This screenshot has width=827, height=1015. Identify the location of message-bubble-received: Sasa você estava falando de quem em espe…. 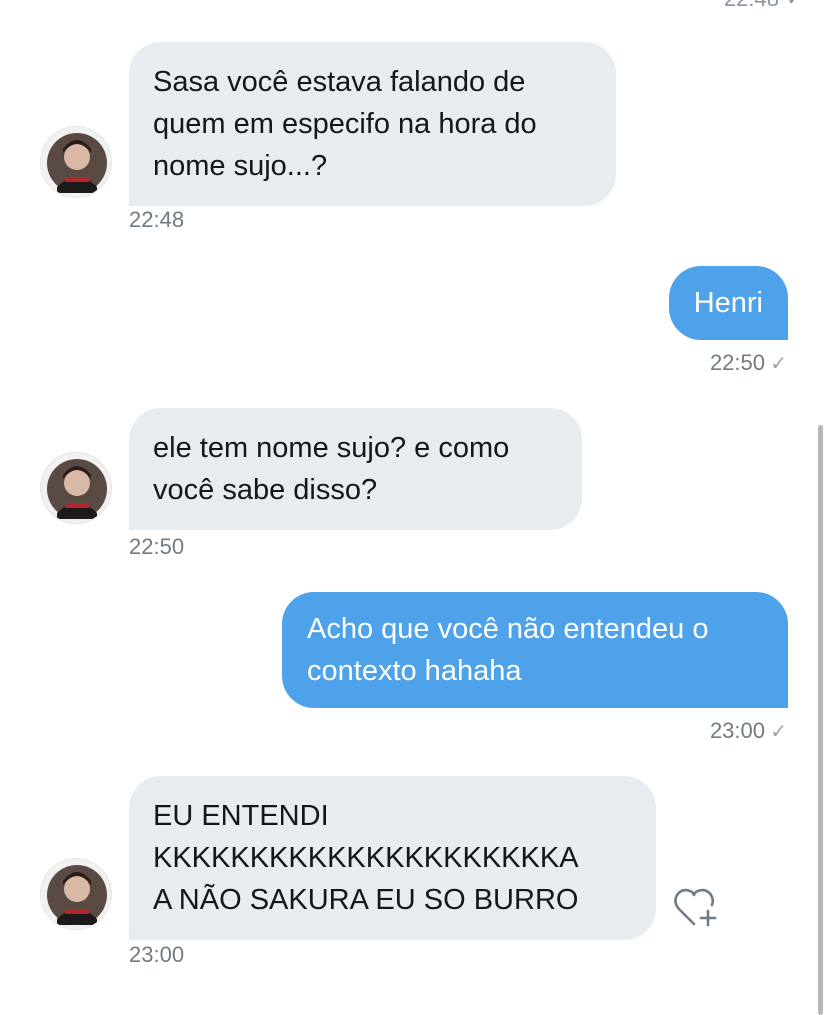
(372, 124).